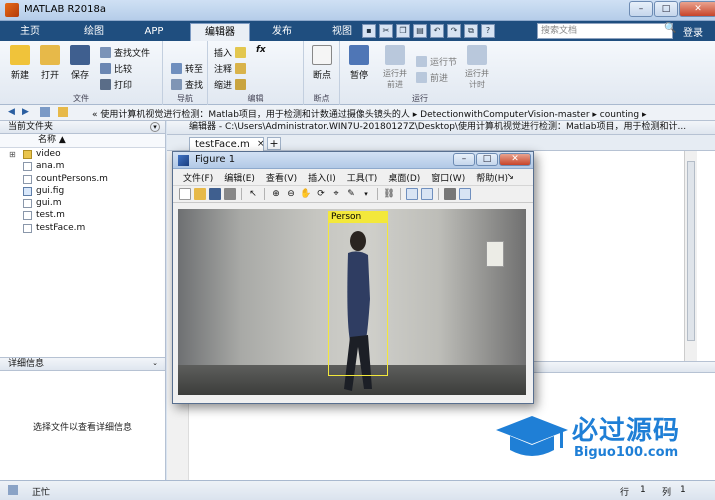  Describe the element at coordinates (353, 160) in the screenshot. I see `figure-title-bar: Figure 1 – □ ✕` at that location.